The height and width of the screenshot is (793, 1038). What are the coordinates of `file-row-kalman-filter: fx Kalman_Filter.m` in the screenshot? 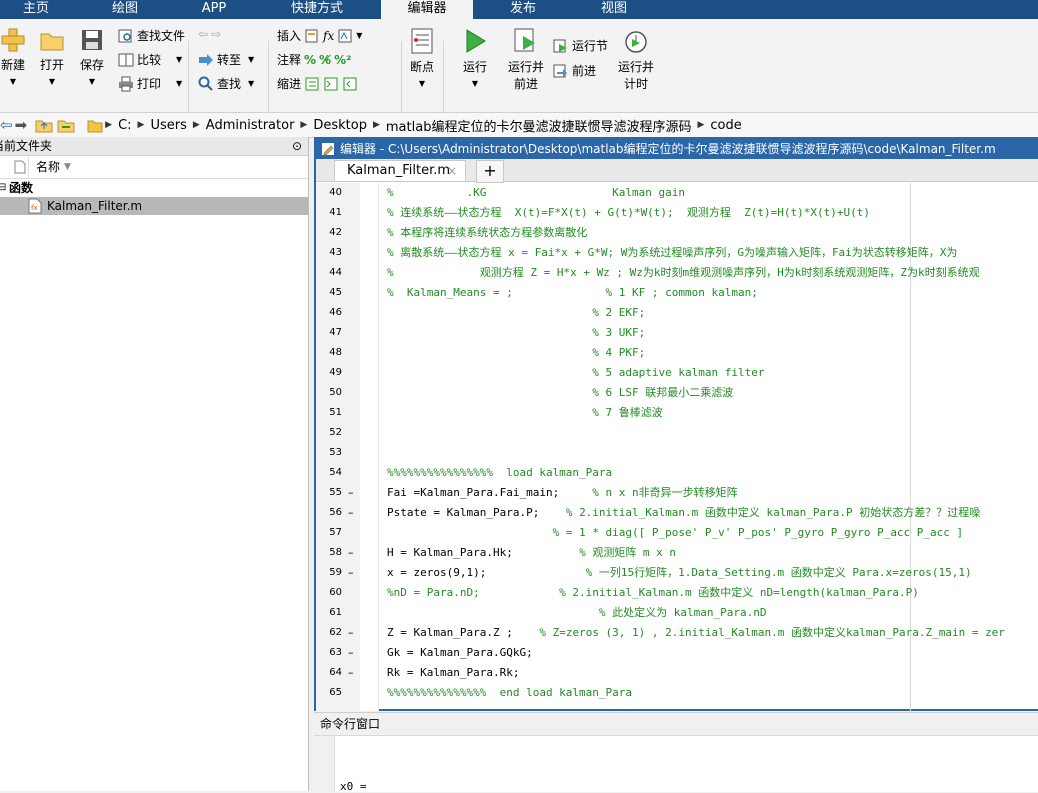 It's located at (154, 206).